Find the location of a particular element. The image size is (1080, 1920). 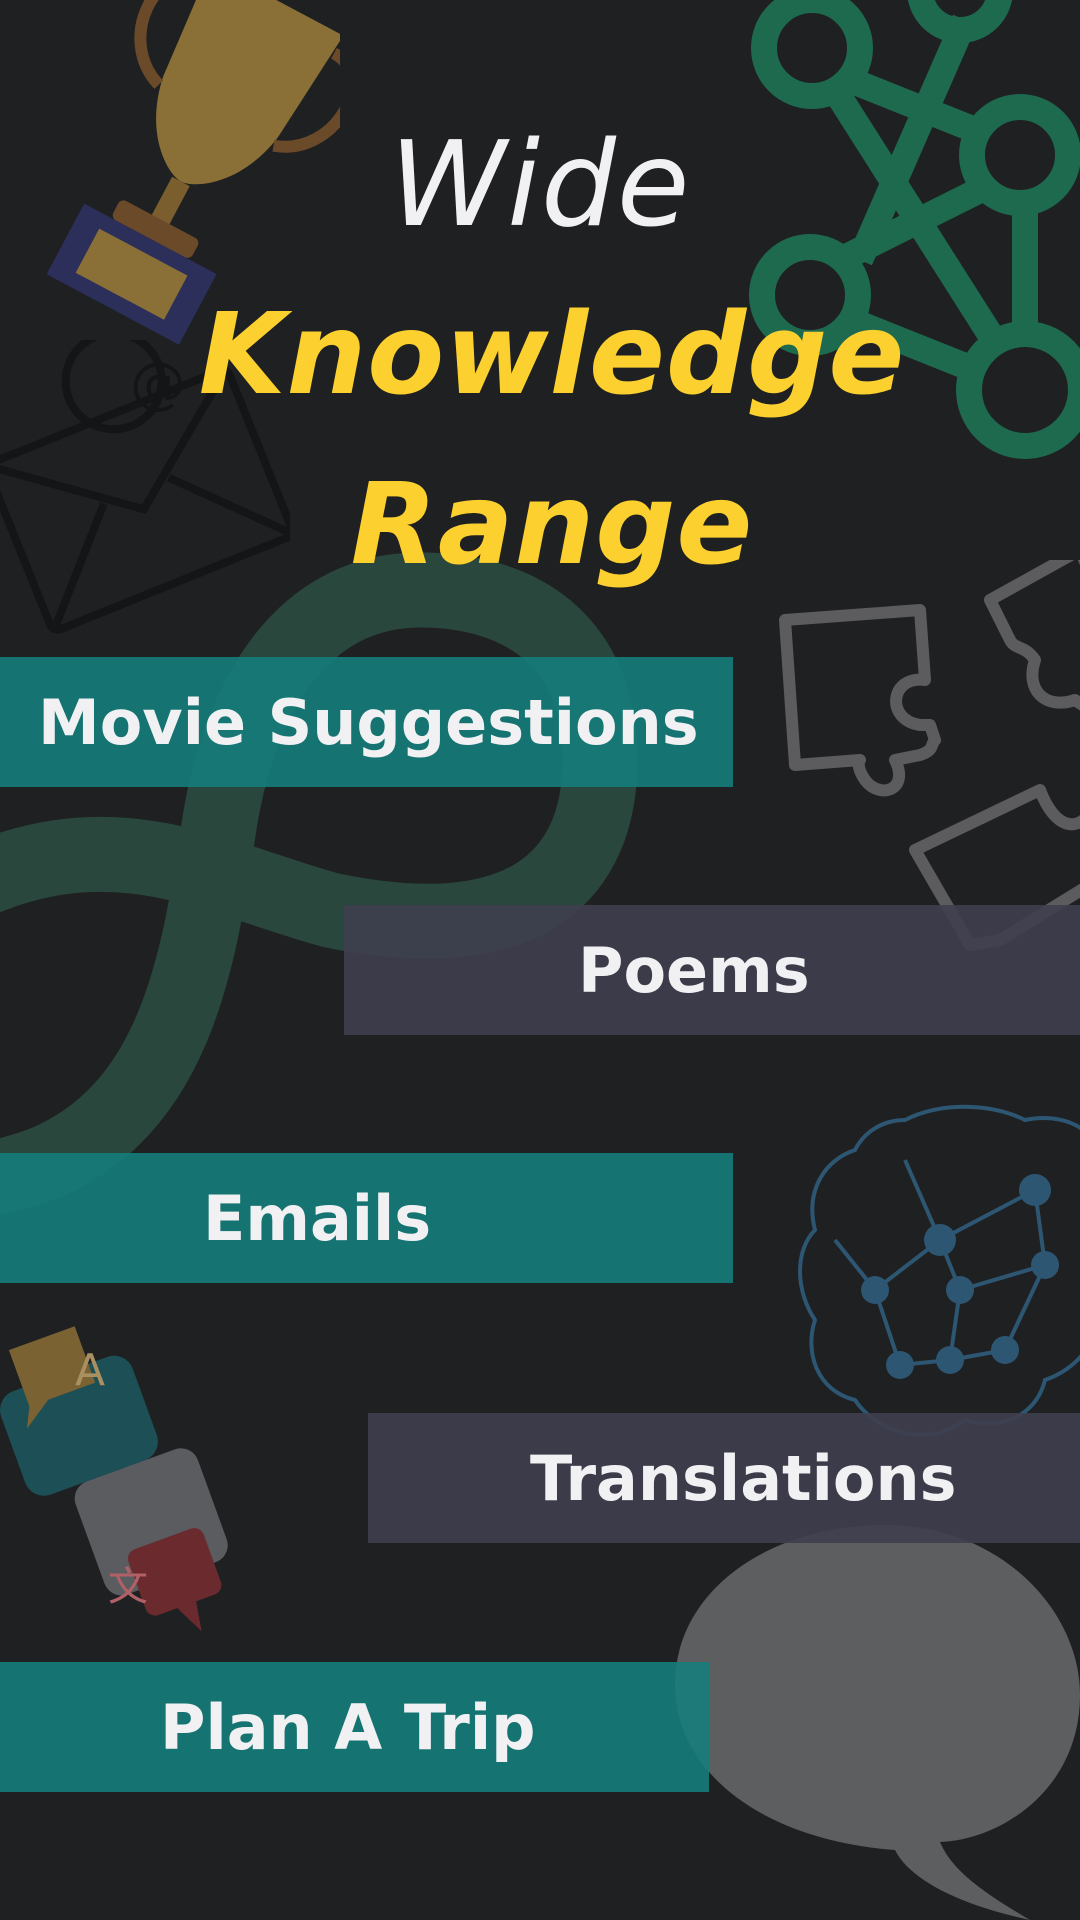

speech-bubble-icon is located at coordinates (877, 1722).